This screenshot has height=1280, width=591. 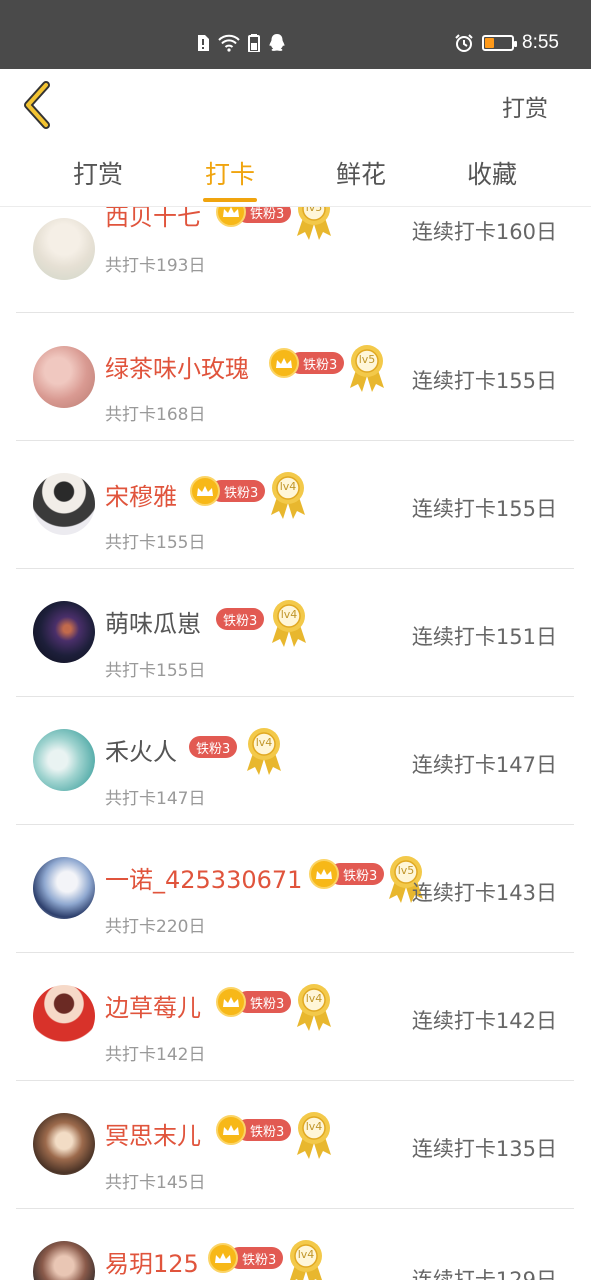 I want to click on sim-battery-icon, so click(x=254, y=43).